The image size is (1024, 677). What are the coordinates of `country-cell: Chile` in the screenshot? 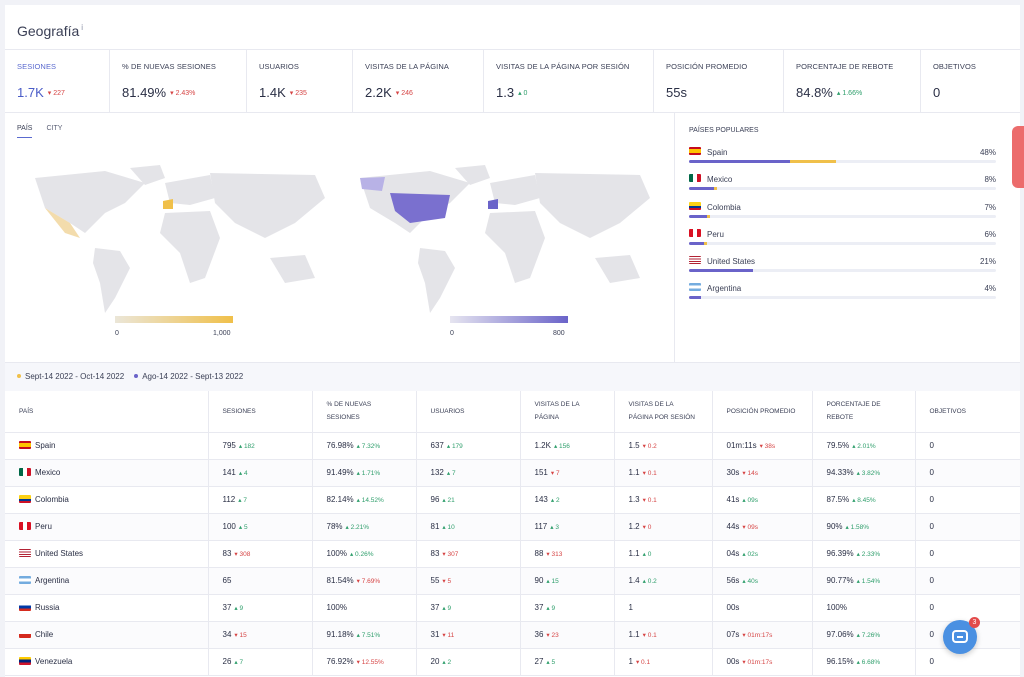 It's located at (107, 635).